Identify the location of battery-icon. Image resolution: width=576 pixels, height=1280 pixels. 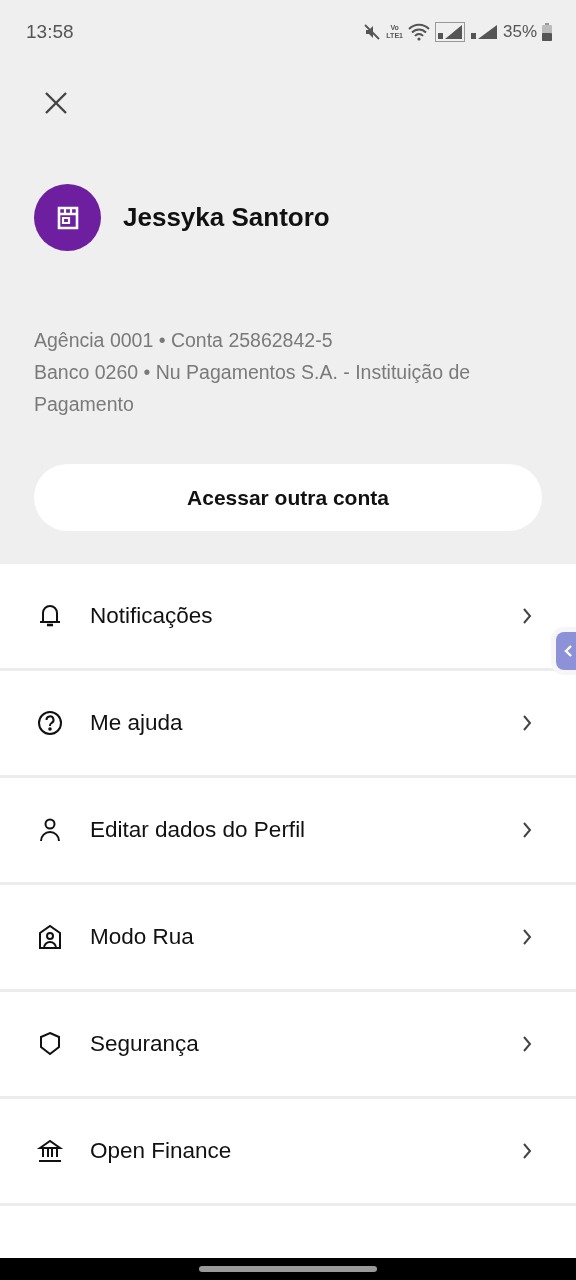
(547, 32).